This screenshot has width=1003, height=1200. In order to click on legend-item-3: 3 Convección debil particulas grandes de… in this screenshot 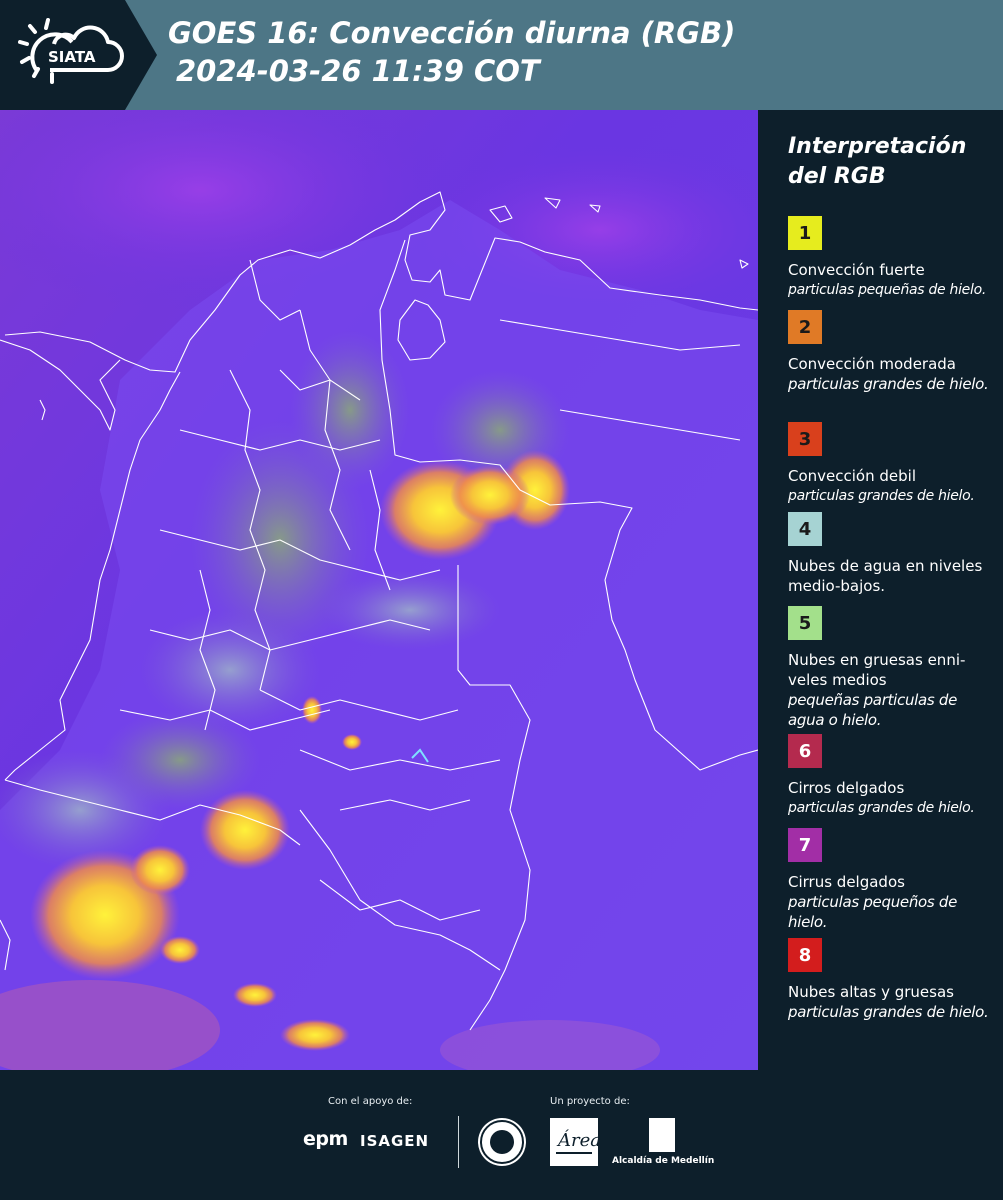, I will do `click(890, 464)`.